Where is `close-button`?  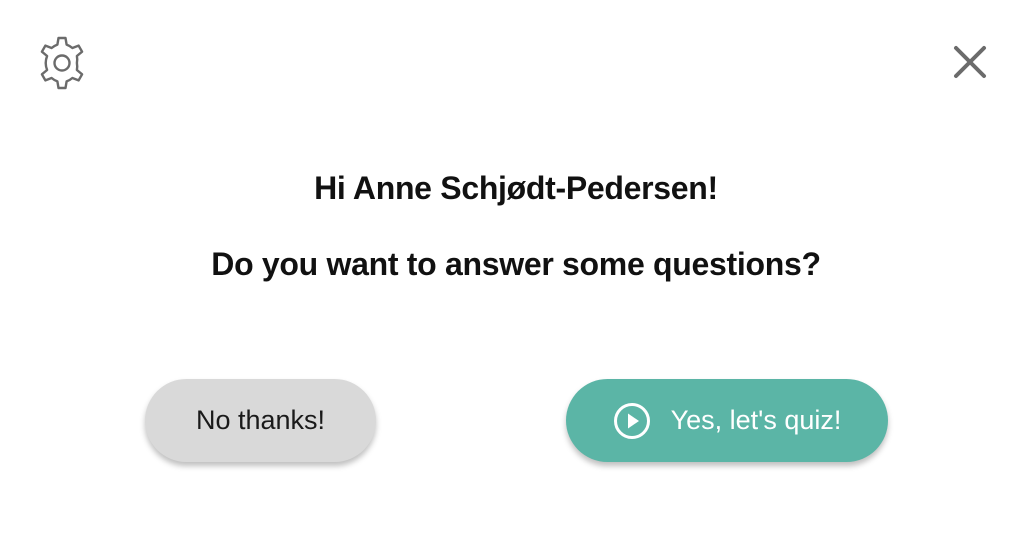 close-button is located at coordinates (970, 62).